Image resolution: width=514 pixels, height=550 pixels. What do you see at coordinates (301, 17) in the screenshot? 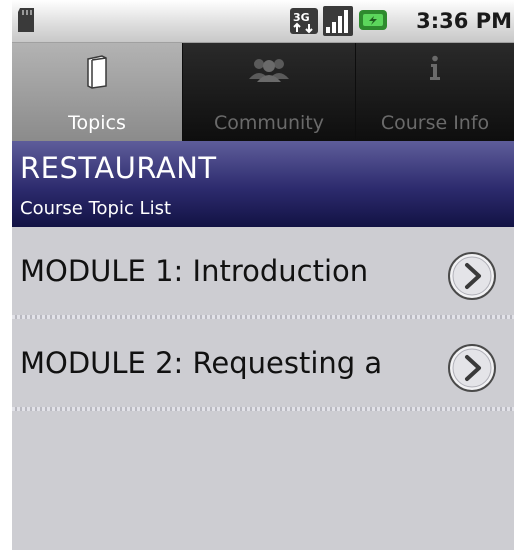
I see `network-label: 3G` at bounding box center [301, 17].